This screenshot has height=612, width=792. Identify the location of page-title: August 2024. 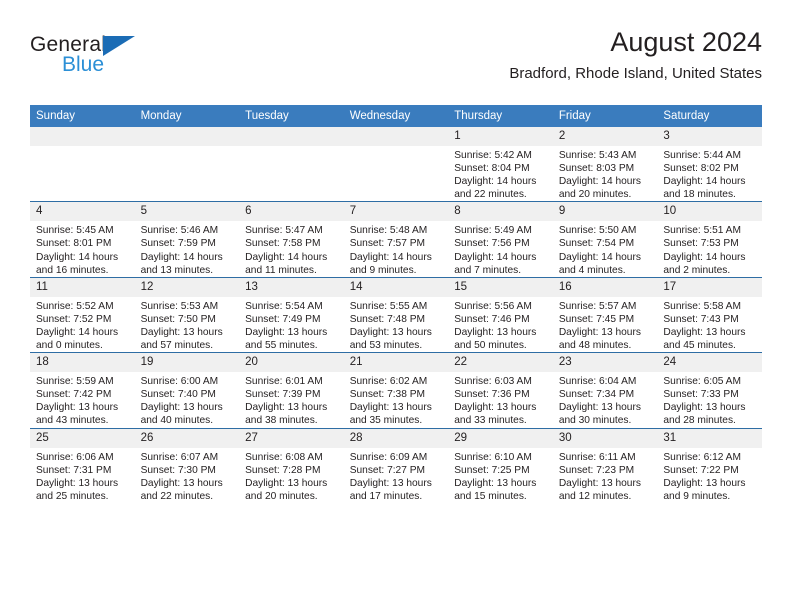
(686, 42).